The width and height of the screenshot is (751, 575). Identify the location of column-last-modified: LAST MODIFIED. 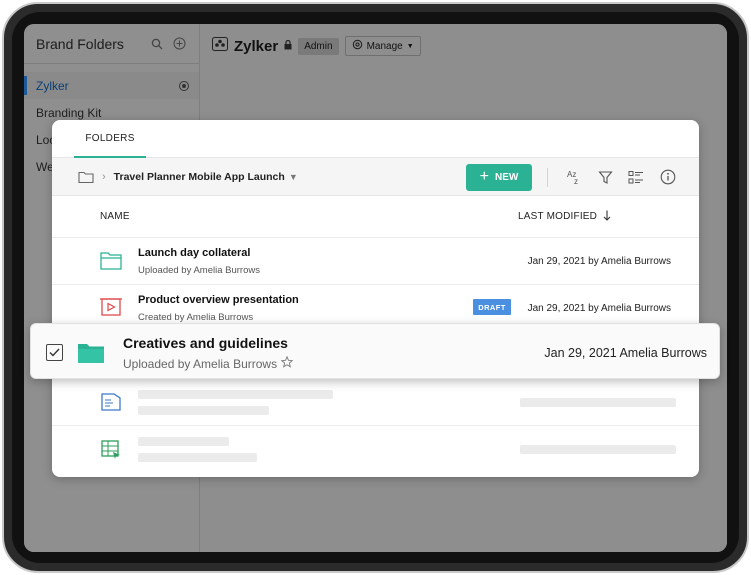
(564, 217).